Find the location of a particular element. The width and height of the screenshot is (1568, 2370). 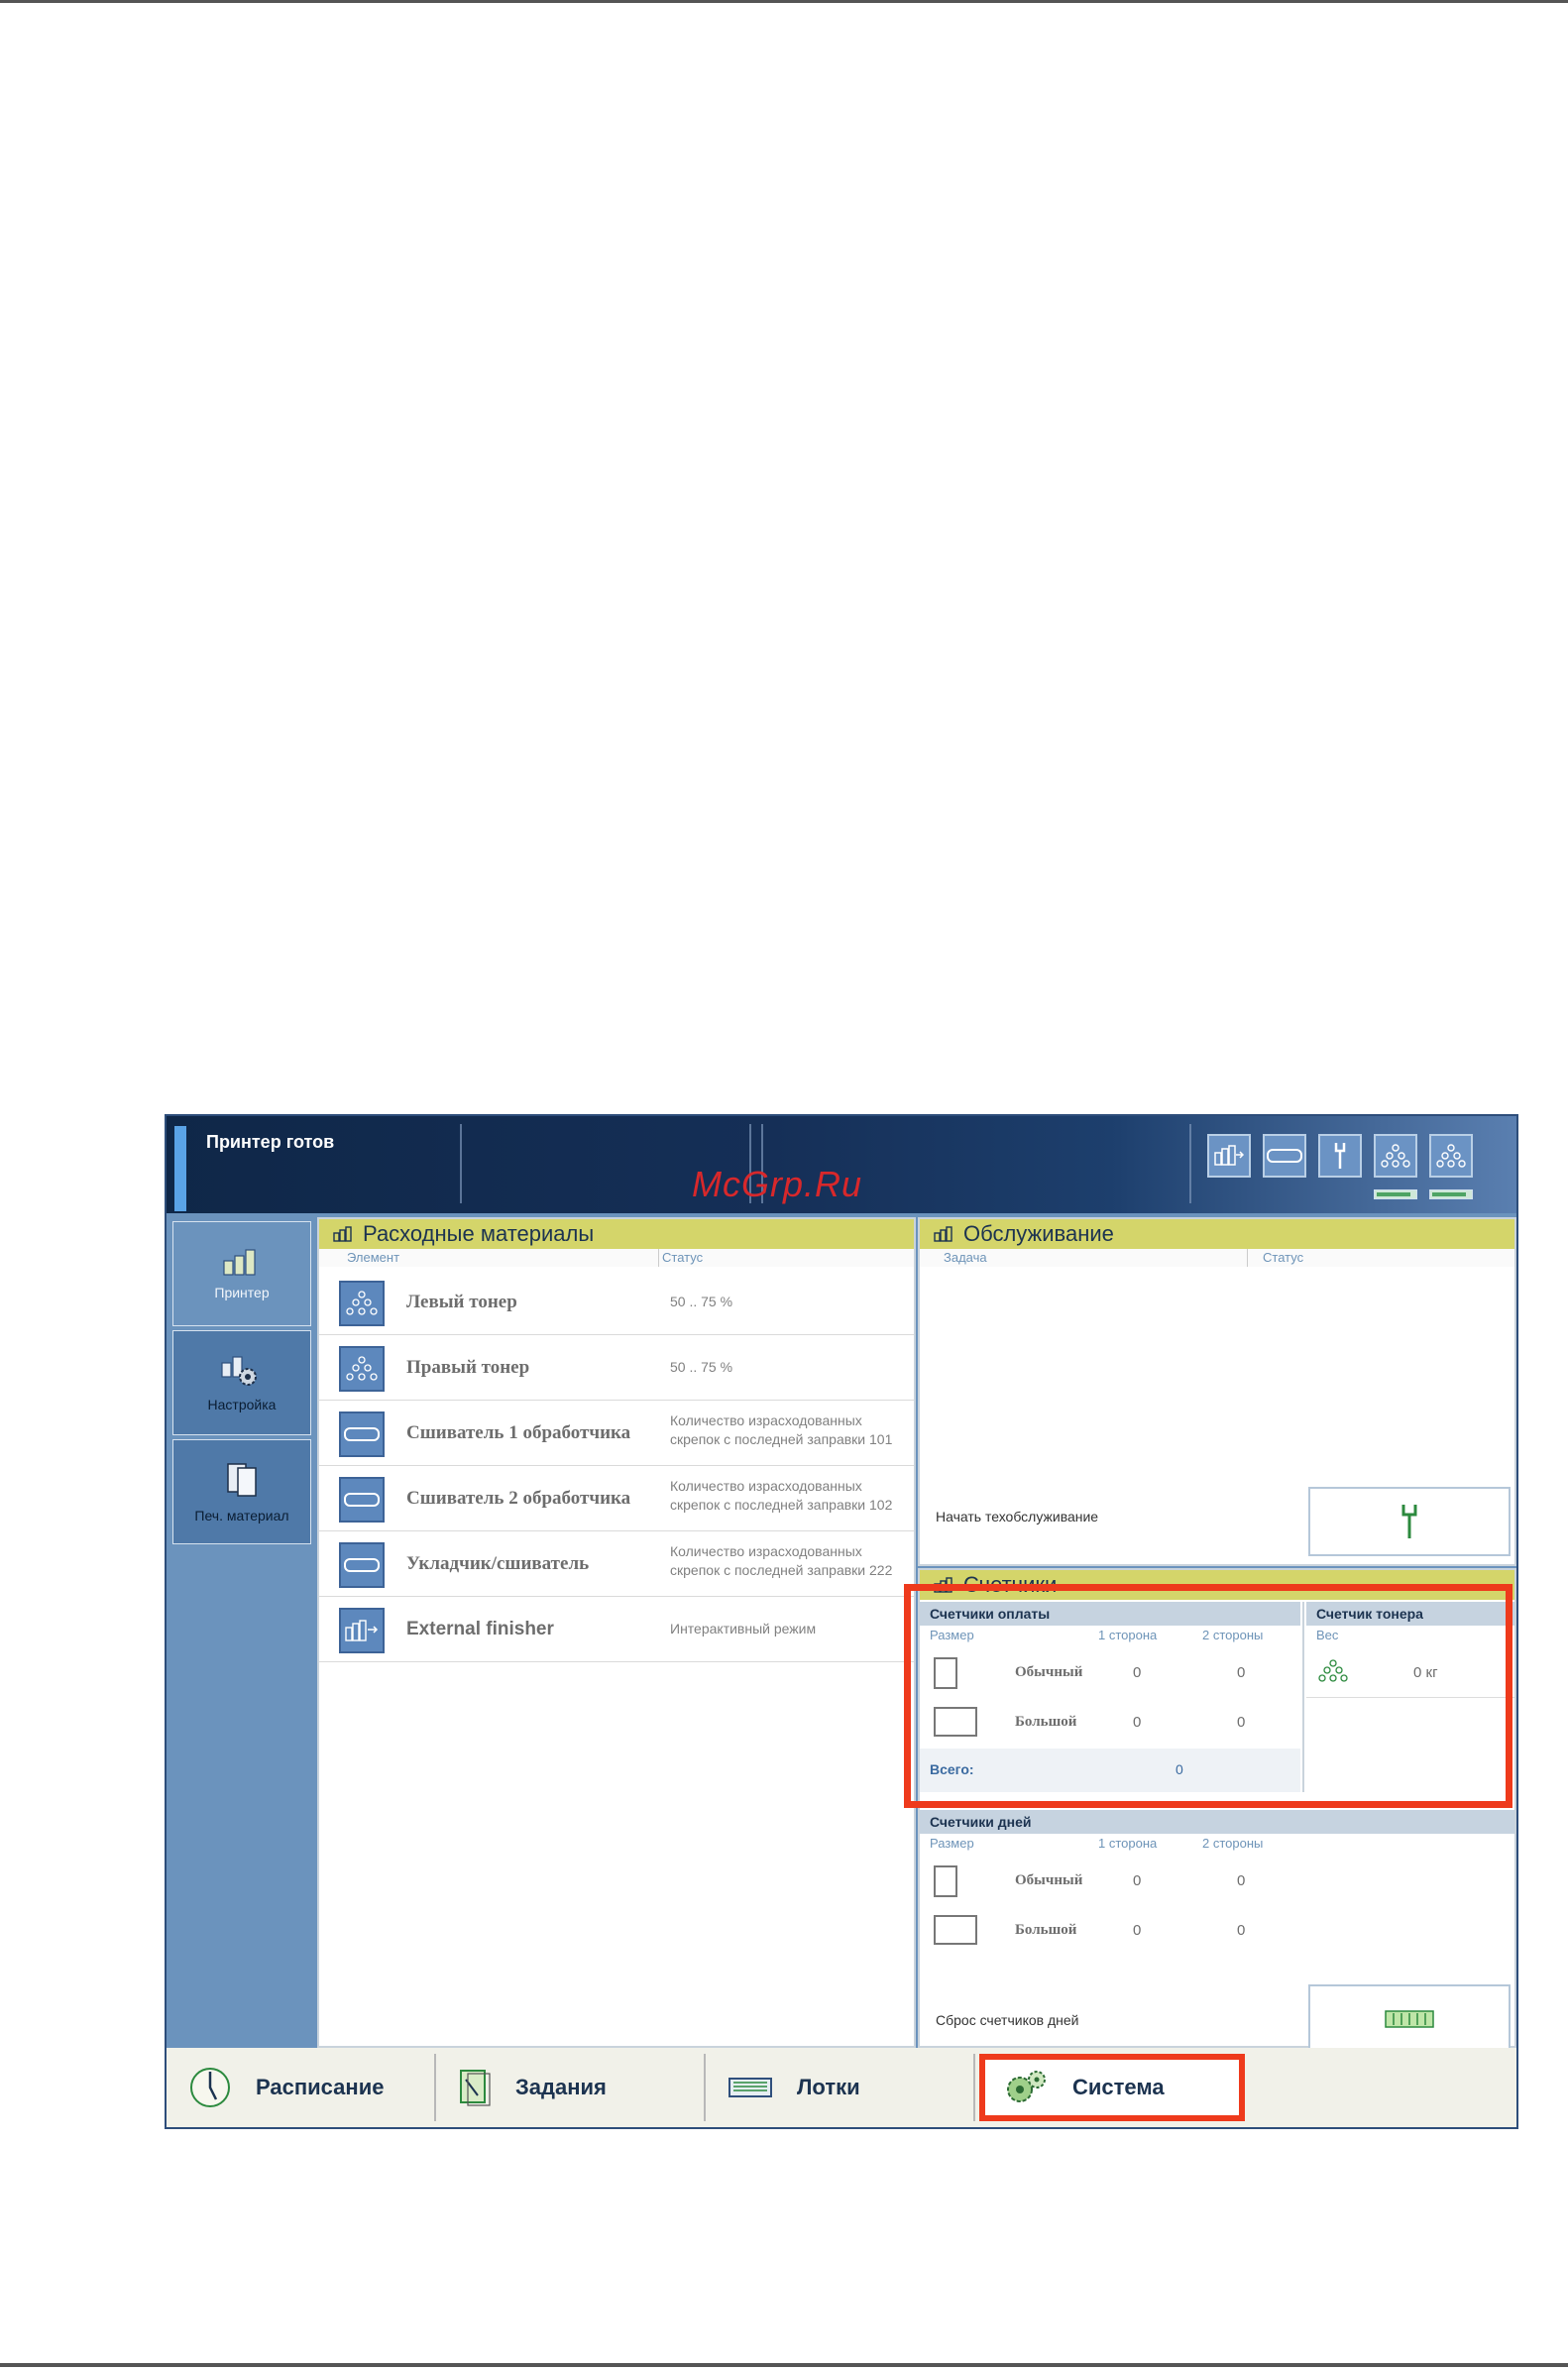

nav-media-label: Печ. материал is located at coordinates (241, 1516).